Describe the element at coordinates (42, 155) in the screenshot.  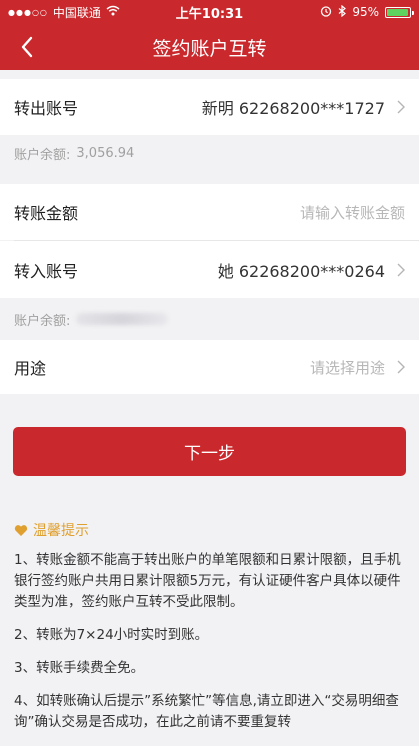
I see `from-balance-label: 账户余额:` at that location.